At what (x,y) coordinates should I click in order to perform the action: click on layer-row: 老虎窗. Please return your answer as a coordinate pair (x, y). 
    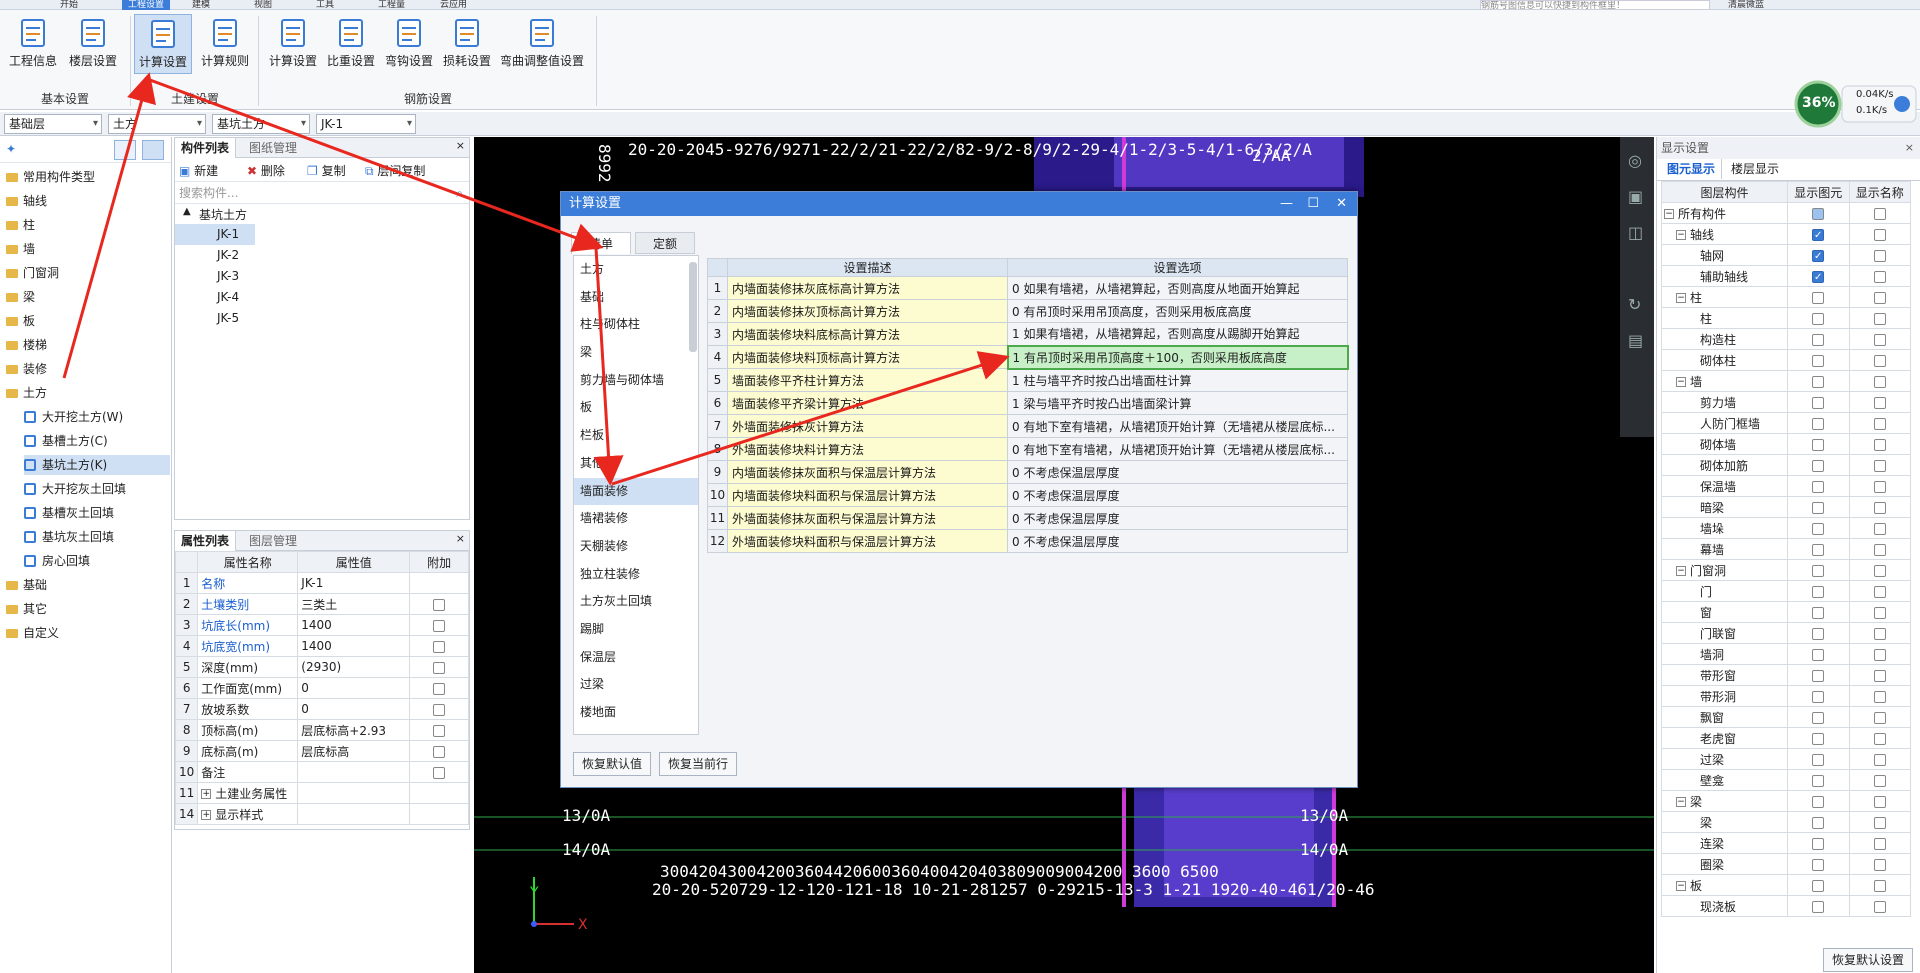
    Looking at the image, I should click on (1786, 738).